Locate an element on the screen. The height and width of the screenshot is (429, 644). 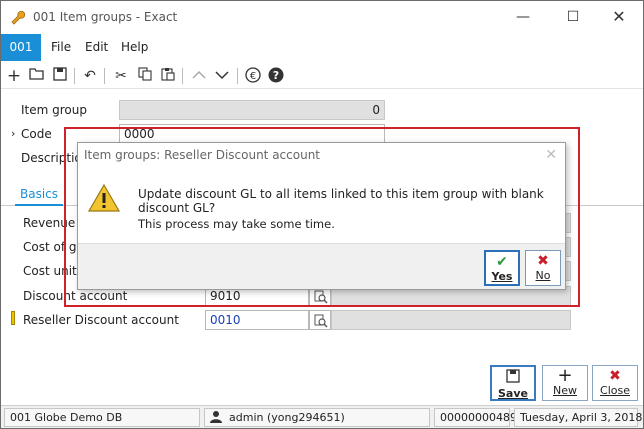
tab-basics: Basics is located at coordinates (39, 195).